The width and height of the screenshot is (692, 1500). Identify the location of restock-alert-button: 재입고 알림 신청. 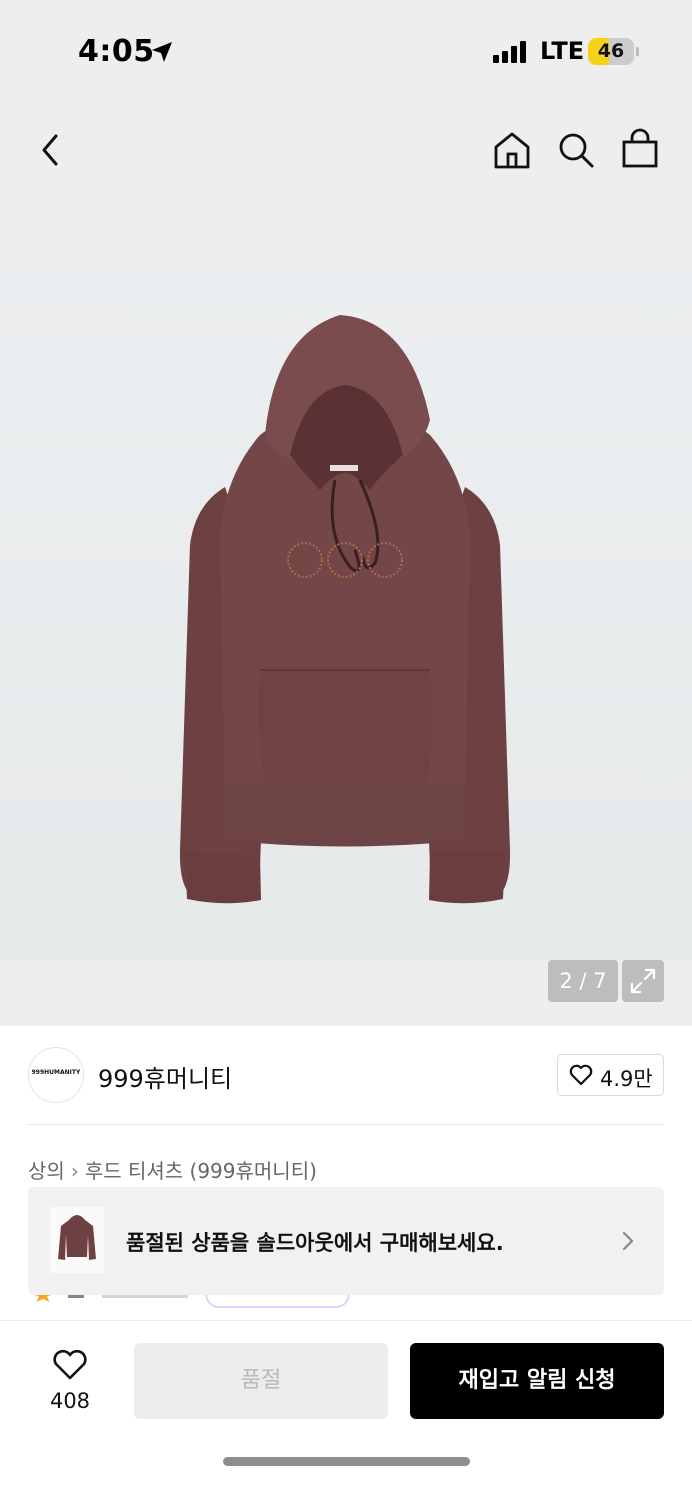
(537, 1381).